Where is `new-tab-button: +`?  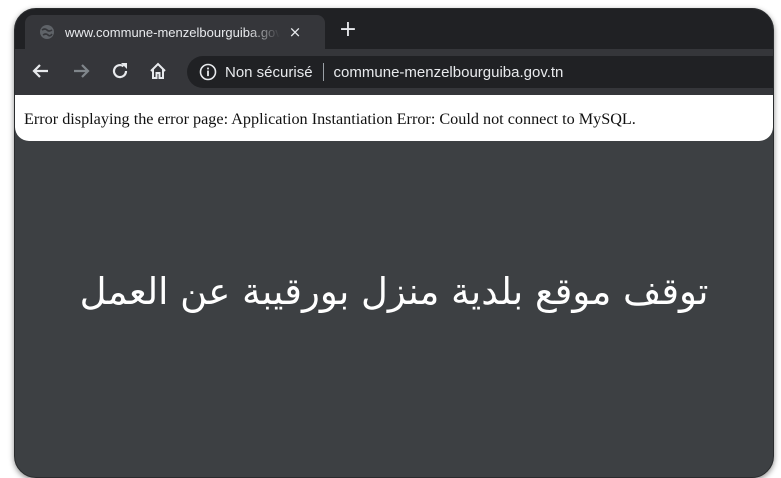 new-tab-button: + is located at coordinates (348, 31).